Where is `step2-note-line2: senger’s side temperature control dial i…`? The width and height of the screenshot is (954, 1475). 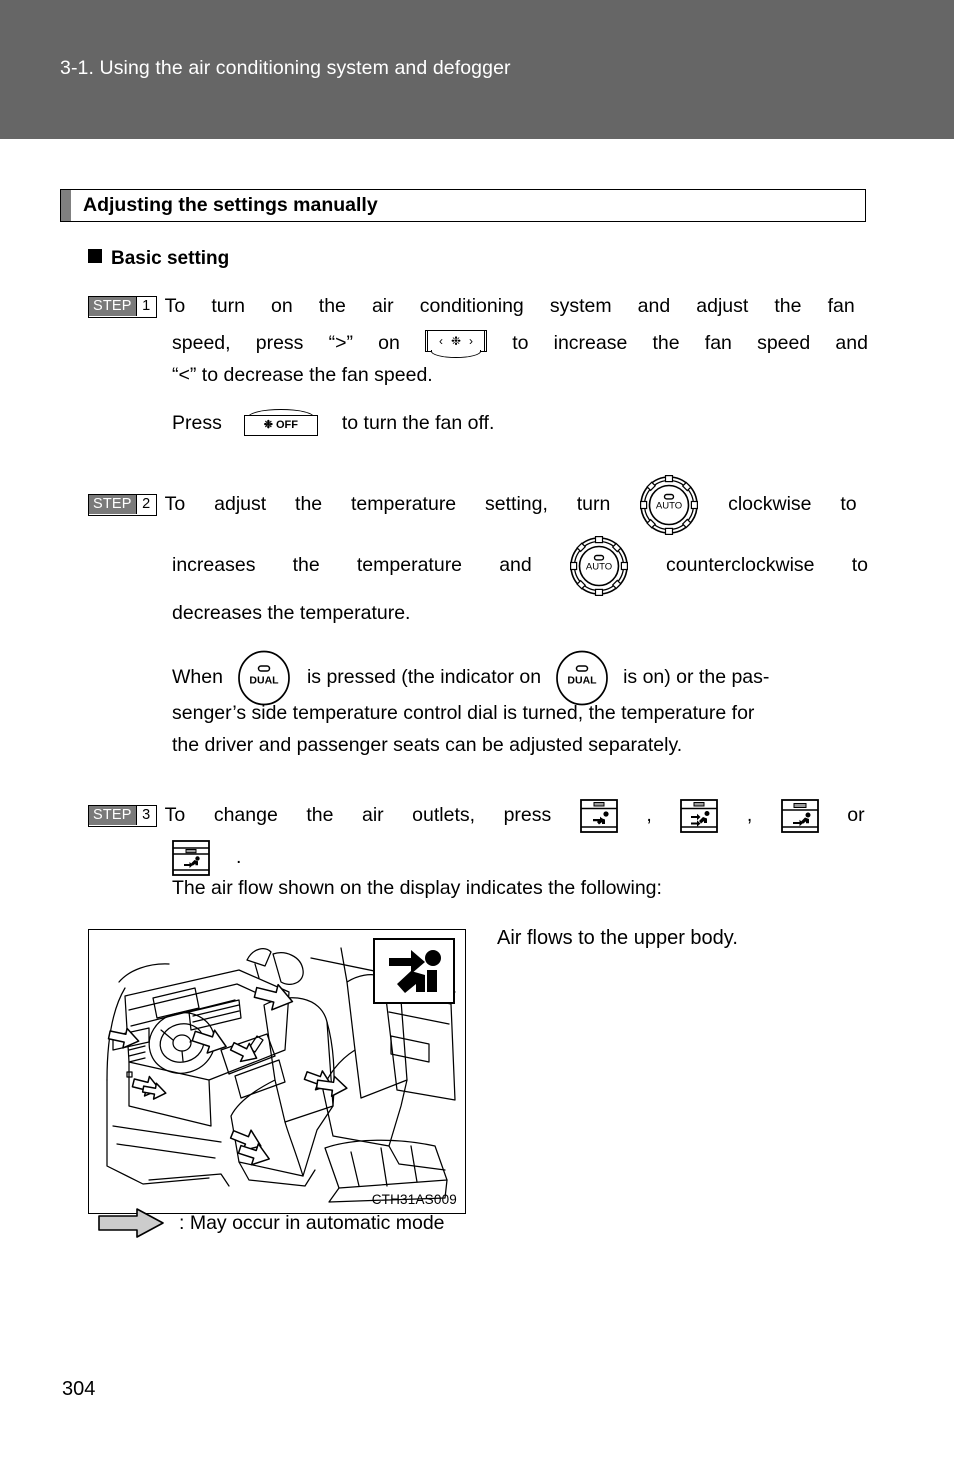
step2-note-line2: senger’s side temperature control dial i… is located at coordinates (463, 713).